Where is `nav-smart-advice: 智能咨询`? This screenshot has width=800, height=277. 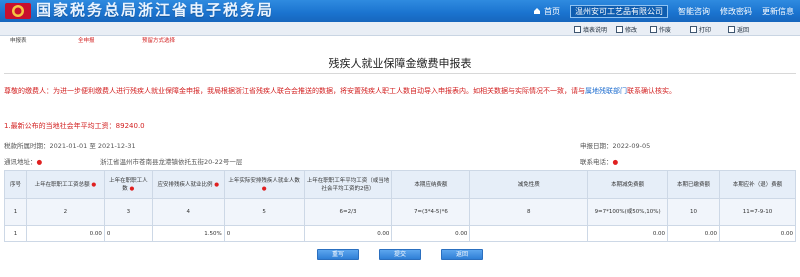 nav-smart-advice: 智能咨询 is located at coordinates (694, 11).